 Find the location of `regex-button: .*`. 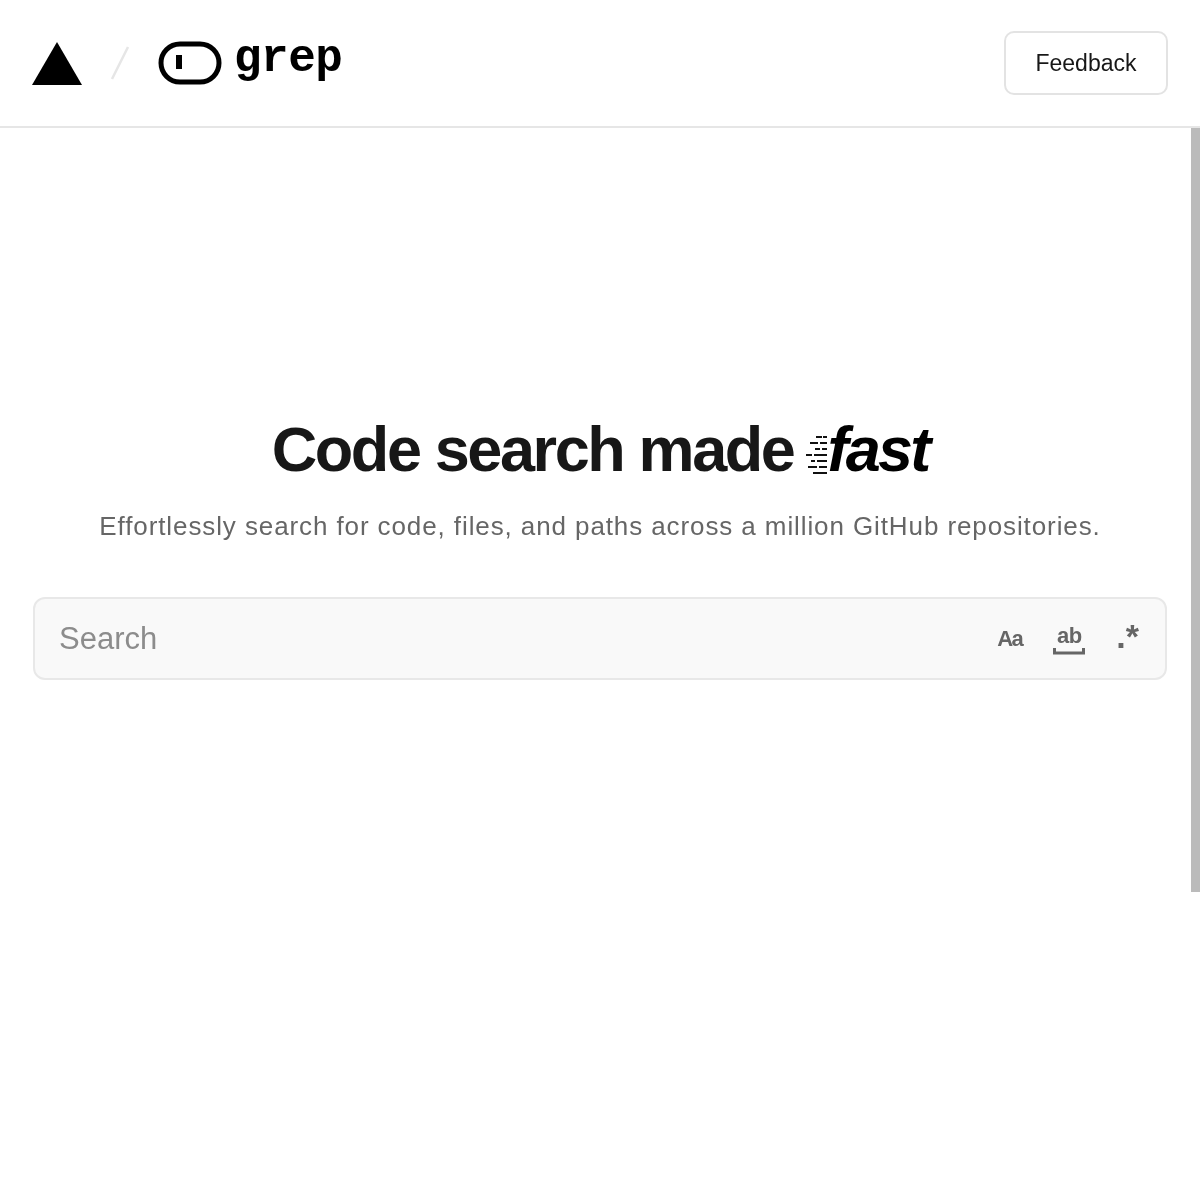

regex-button: .* is located at coordinates (1127, 638).